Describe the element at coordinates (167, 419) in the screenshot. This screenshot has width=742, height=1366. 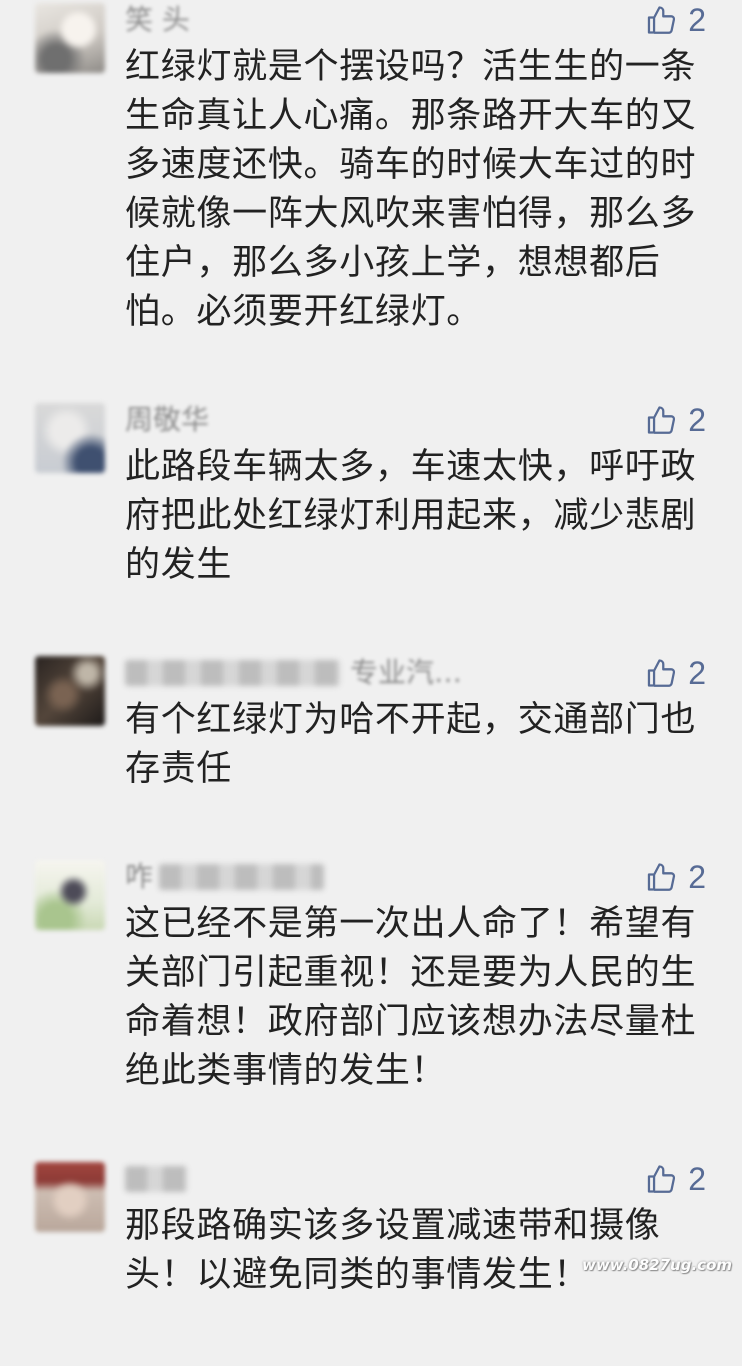
I see `username: 周敬华` at that location.